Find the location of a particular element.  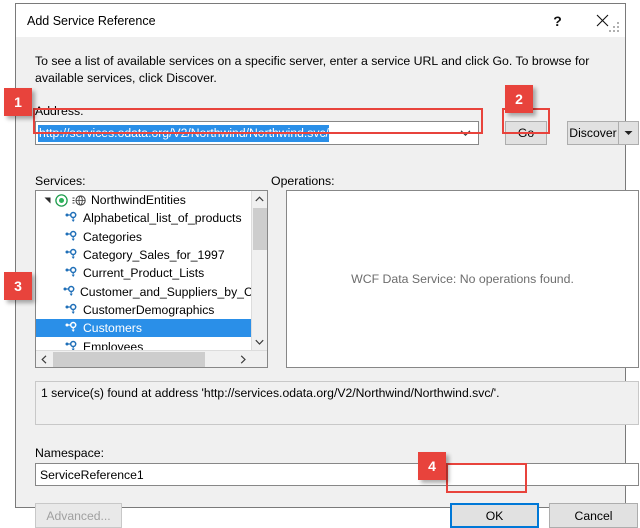

scroll-right-button is located at coordinates (243, 359).